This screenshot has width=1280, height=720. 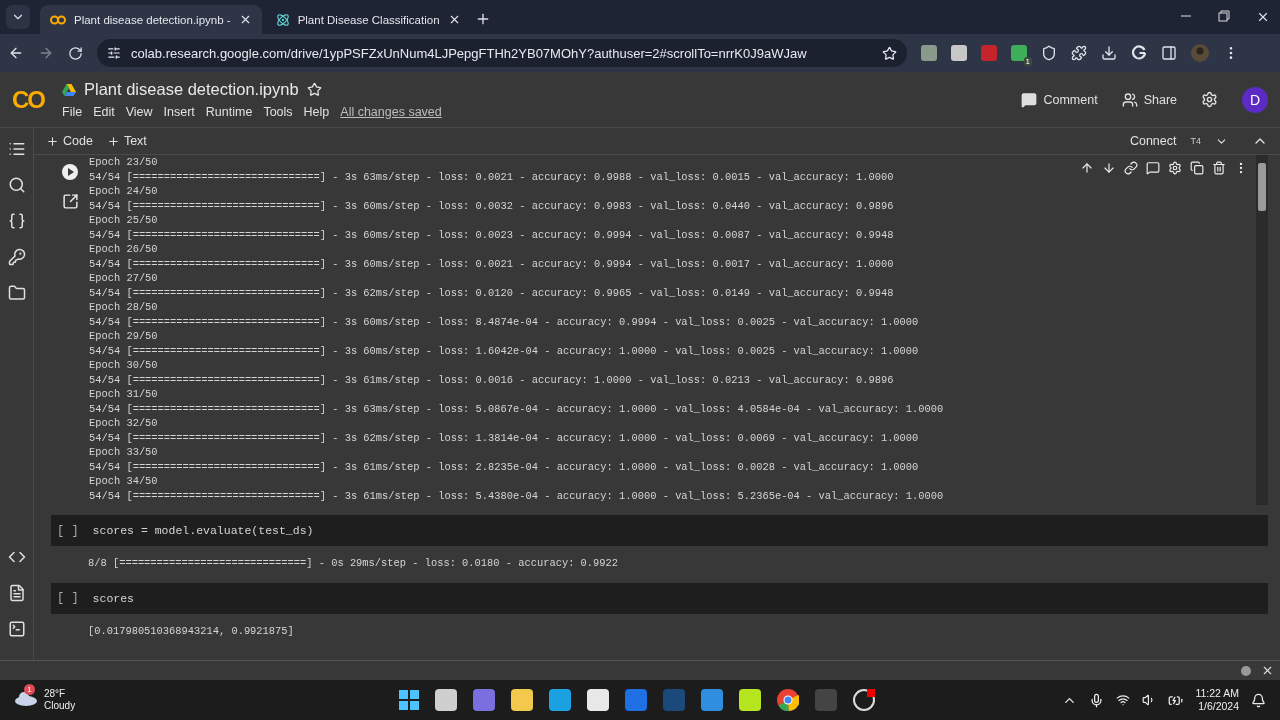 I want to click on menu-item: Edit, so click(x=104, y=112).